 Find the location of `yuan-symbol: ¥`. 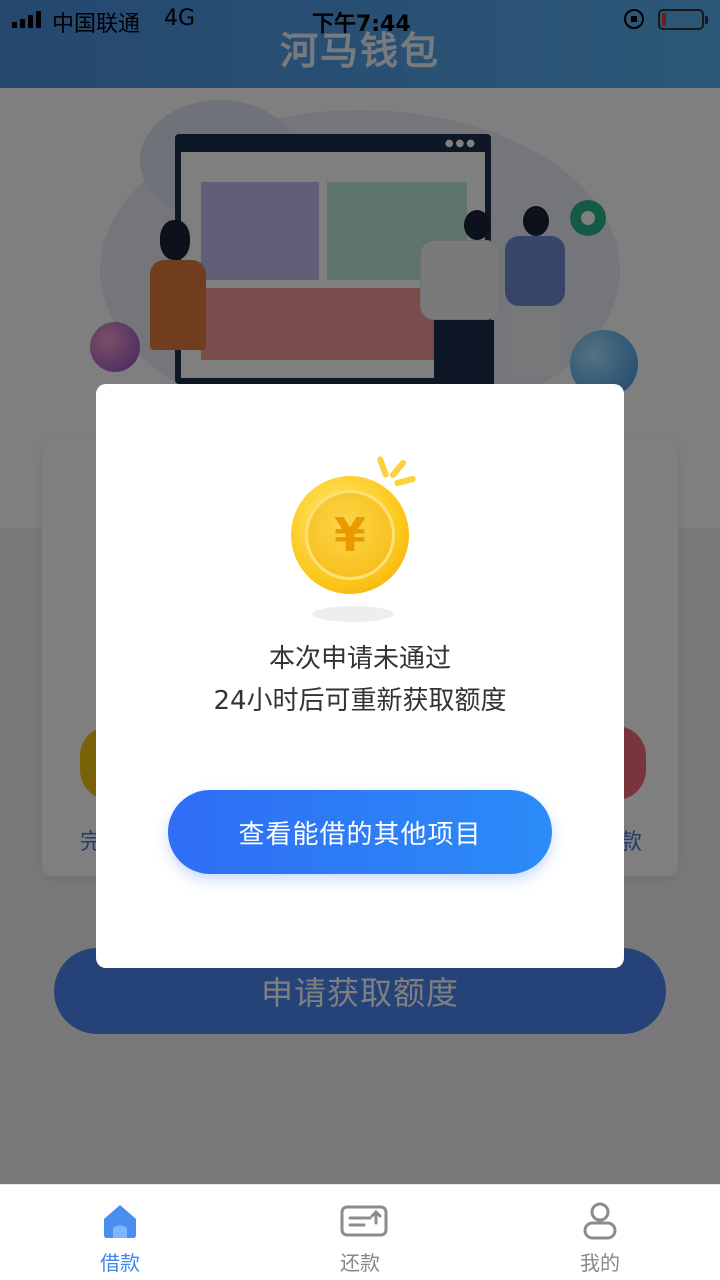

yuan-symbol: ¥ is located at coordinates (350, 535).